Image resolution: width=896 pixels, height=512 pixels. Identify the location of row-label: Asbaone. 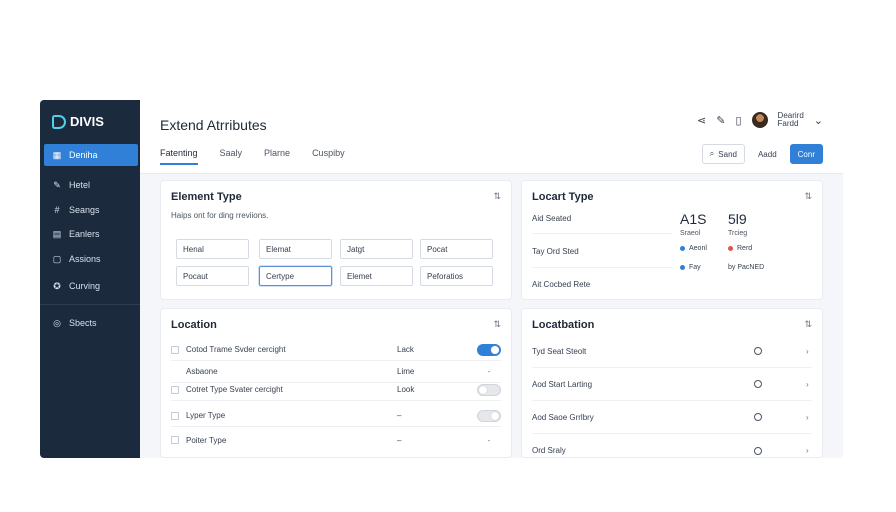
(202, 371).